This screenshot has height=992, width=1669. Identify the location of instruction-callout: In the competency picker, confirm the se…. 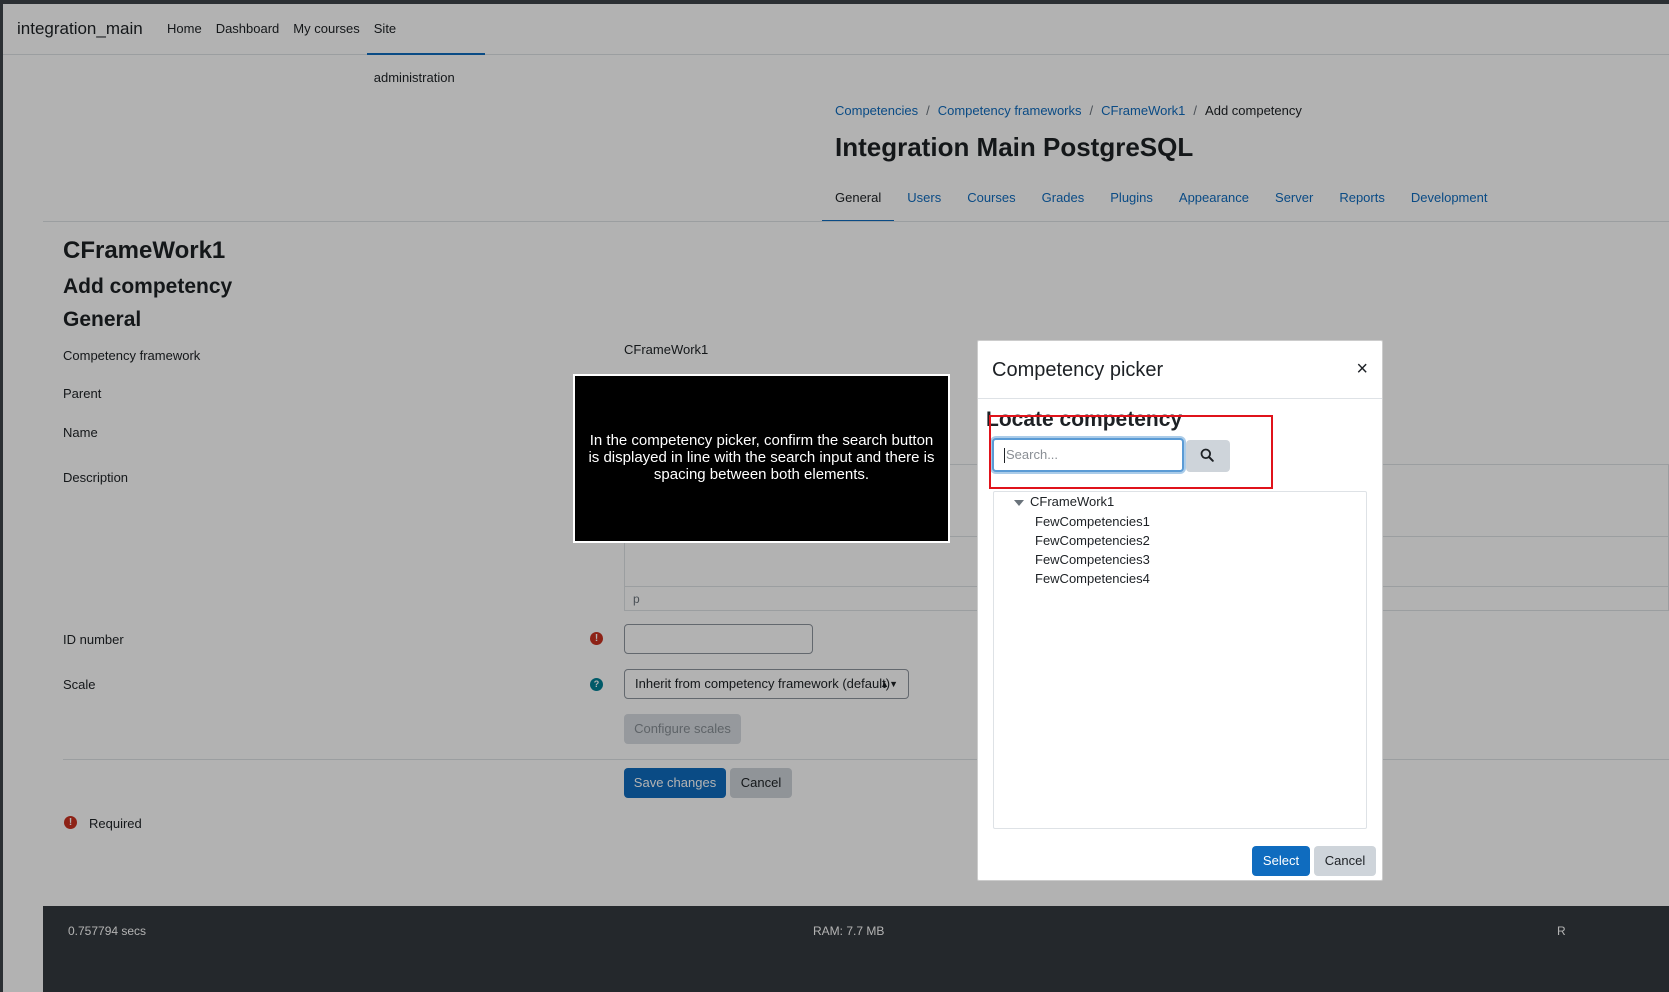
(761, 458).